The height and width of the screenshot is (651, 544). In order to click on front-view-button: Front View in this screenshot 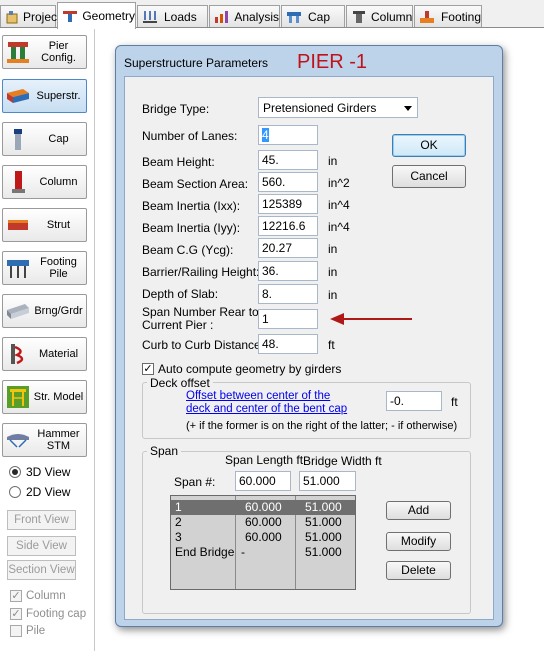, I will do `click(41, 520)`.